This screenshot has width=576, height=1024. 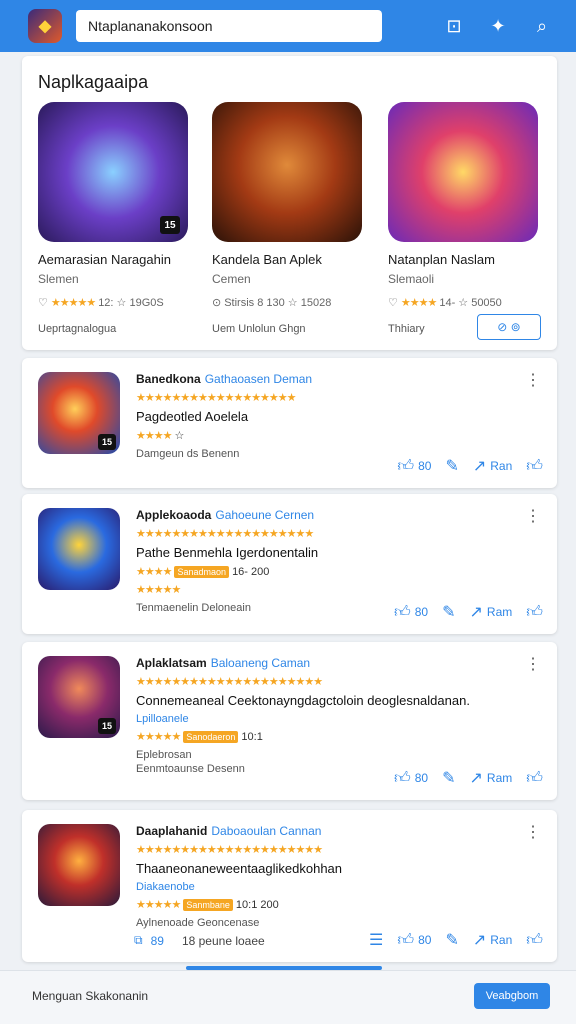 I want to click on search-input: Ntaplananakonsoon, so click(x=229, y=26).